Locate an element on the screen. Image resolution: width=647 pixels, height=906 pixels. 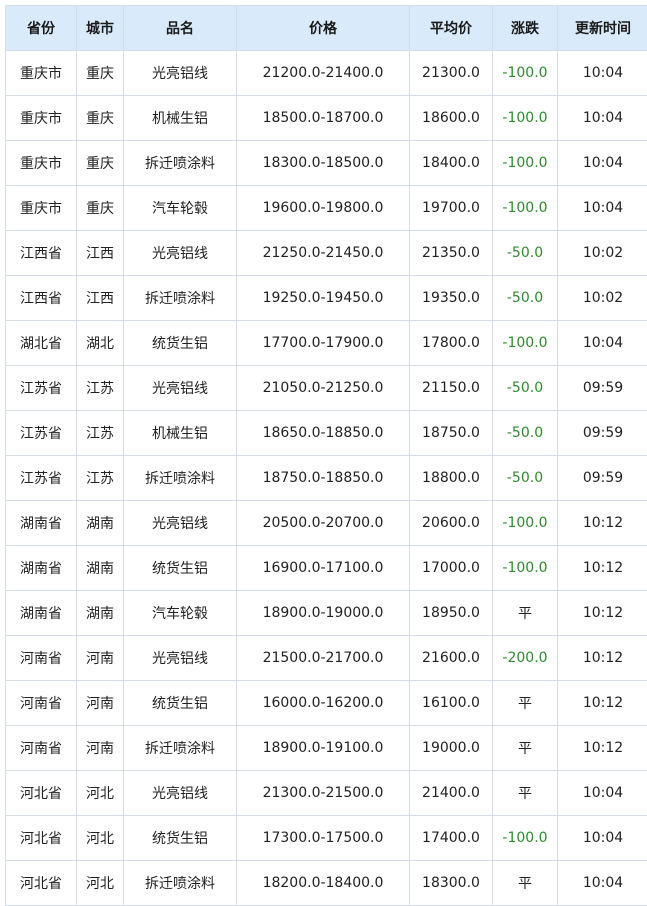
average-price-cell: 18950.0 is located at coordinates (451, 613).